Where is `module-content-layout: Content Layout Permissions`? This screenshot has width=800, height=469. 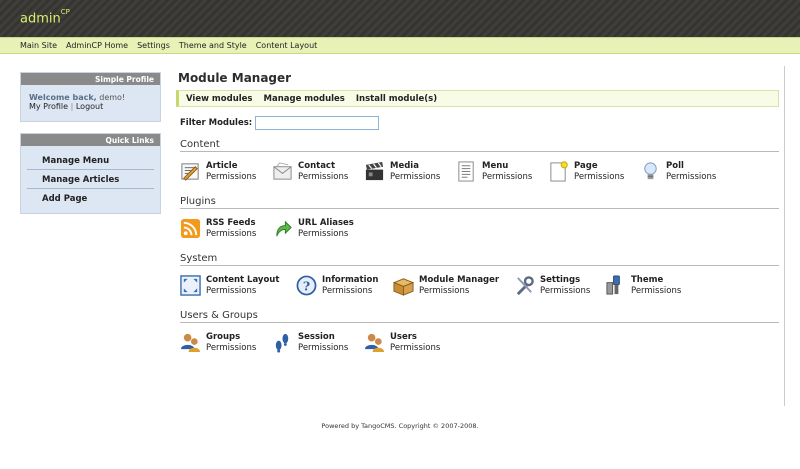
module-content-layout: Content Layout Permissions is located at coordinates (238, 288).